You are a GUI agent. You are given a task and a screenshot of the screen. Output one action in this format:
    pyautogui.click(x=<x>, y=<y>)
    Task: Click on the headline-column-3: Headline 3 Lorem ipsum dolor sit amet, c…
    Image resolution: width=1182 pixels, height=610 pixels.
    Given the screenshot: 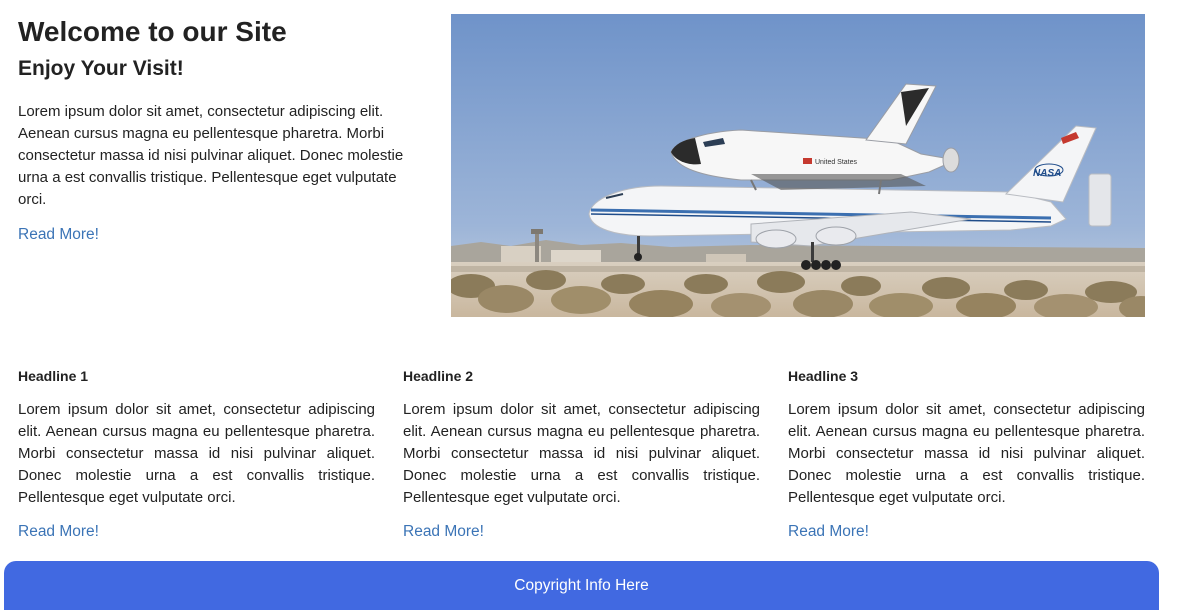 What is the action you would take?
    pyautogui.click(x=966, y=453)
    